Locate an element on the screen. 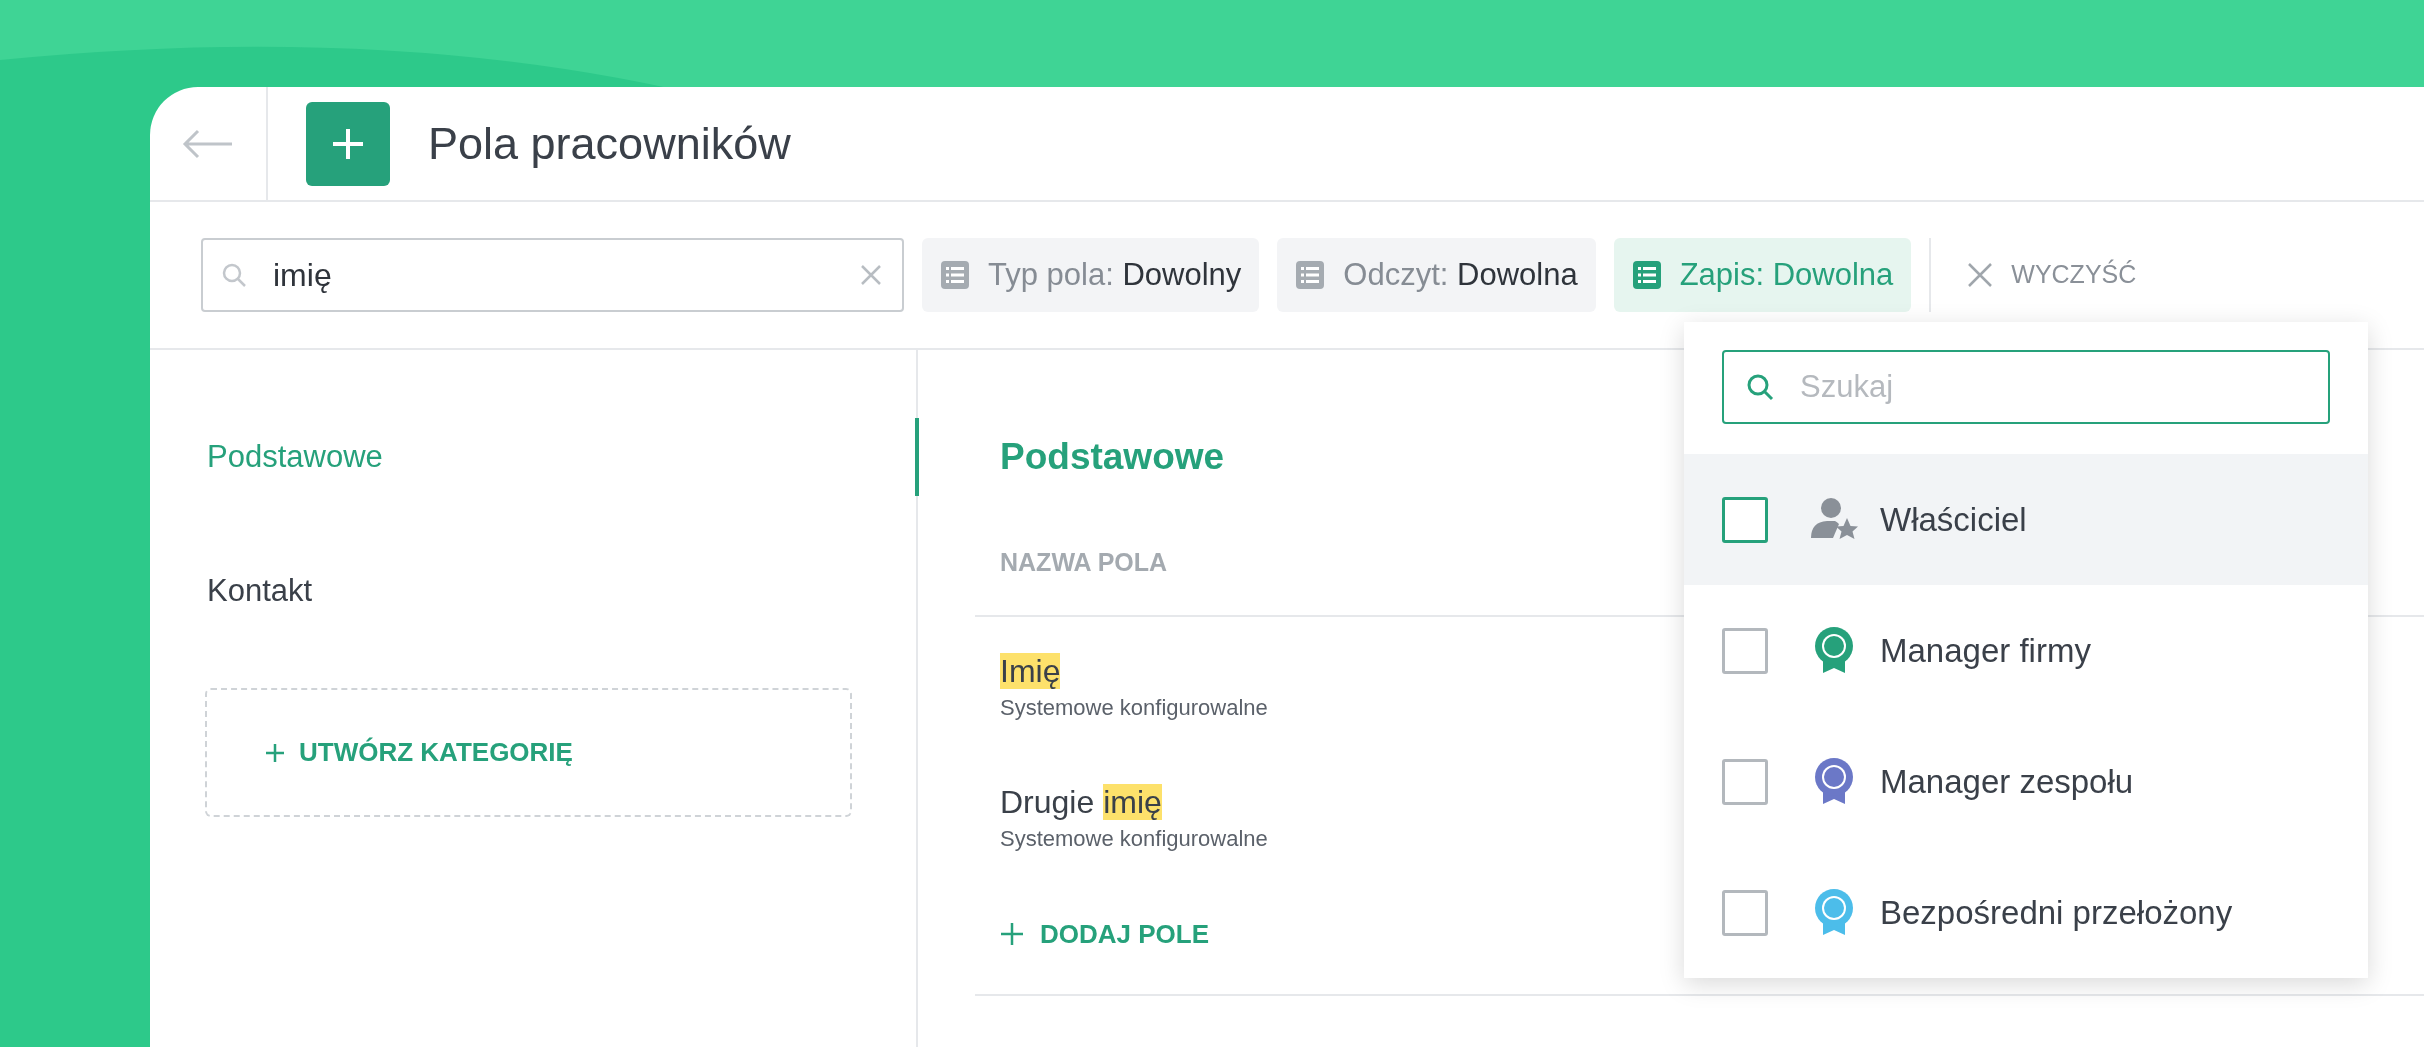  role-option: Właściciel is located at coordinates (2026, 519).